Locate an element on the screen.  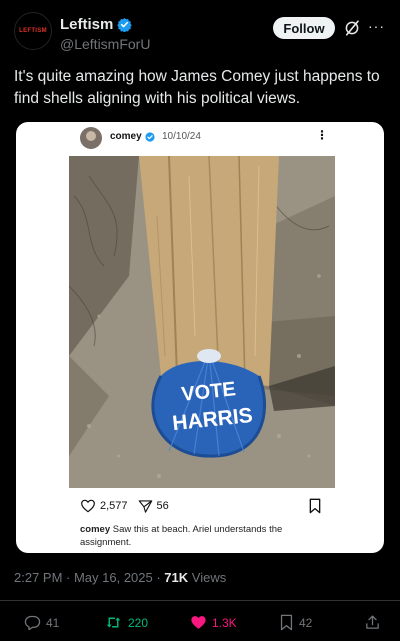
bookmark-button: 42 is located at coordinates (295, 622).